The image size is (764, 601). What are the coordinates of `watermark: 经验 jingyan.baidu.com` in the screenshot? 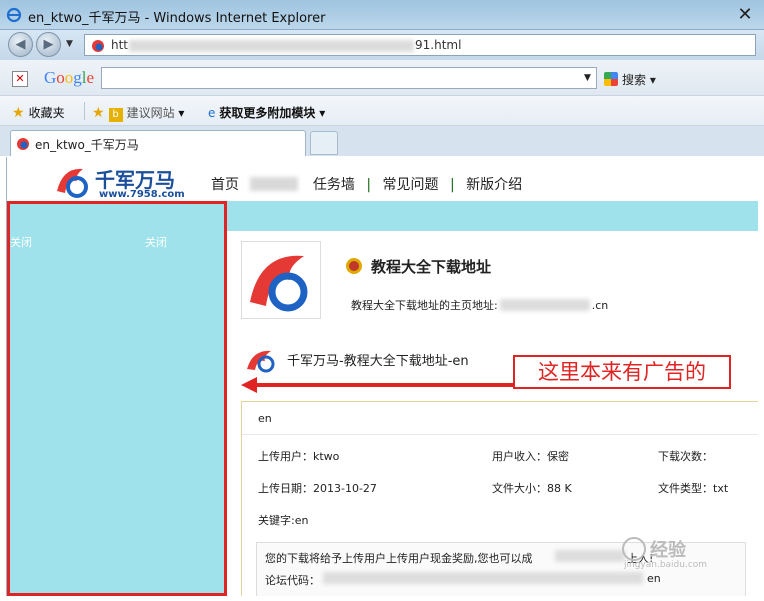 It's located at (664, 553).